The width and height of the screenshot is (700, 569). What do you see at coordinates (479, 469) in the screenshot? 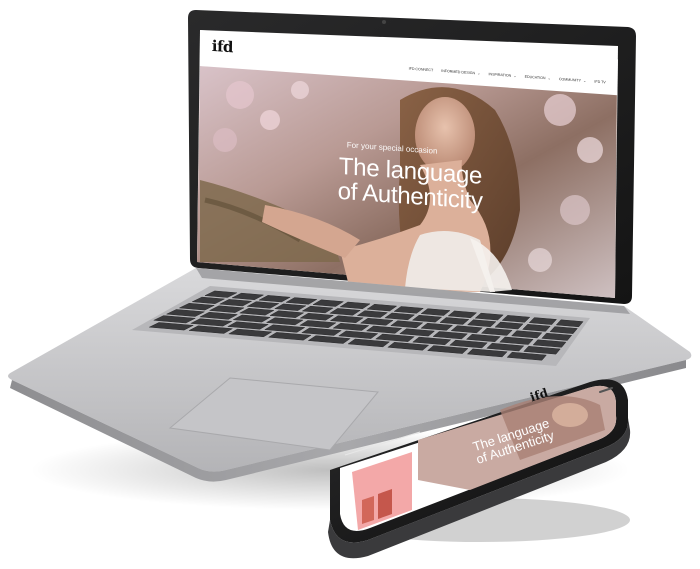
I see `phone-device` at bounding box center [479, 469].